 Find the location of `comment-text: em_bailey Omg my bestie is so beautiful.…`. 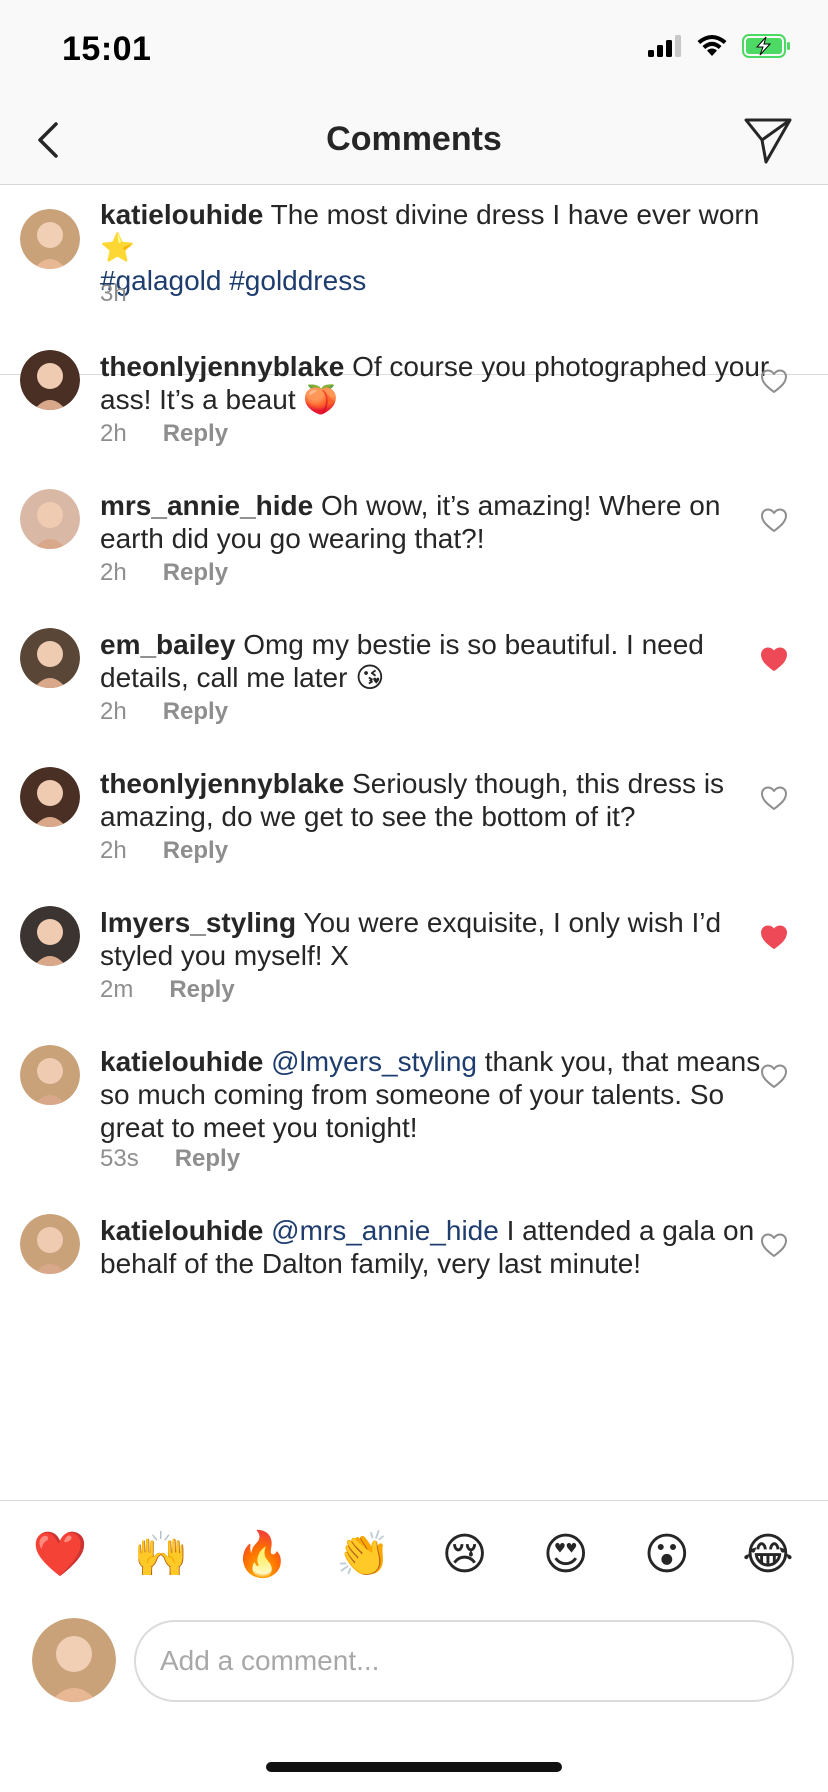

comment-text: em_bailey Omg my bestie is so beautiful.… is located at coordinates (435, 661).